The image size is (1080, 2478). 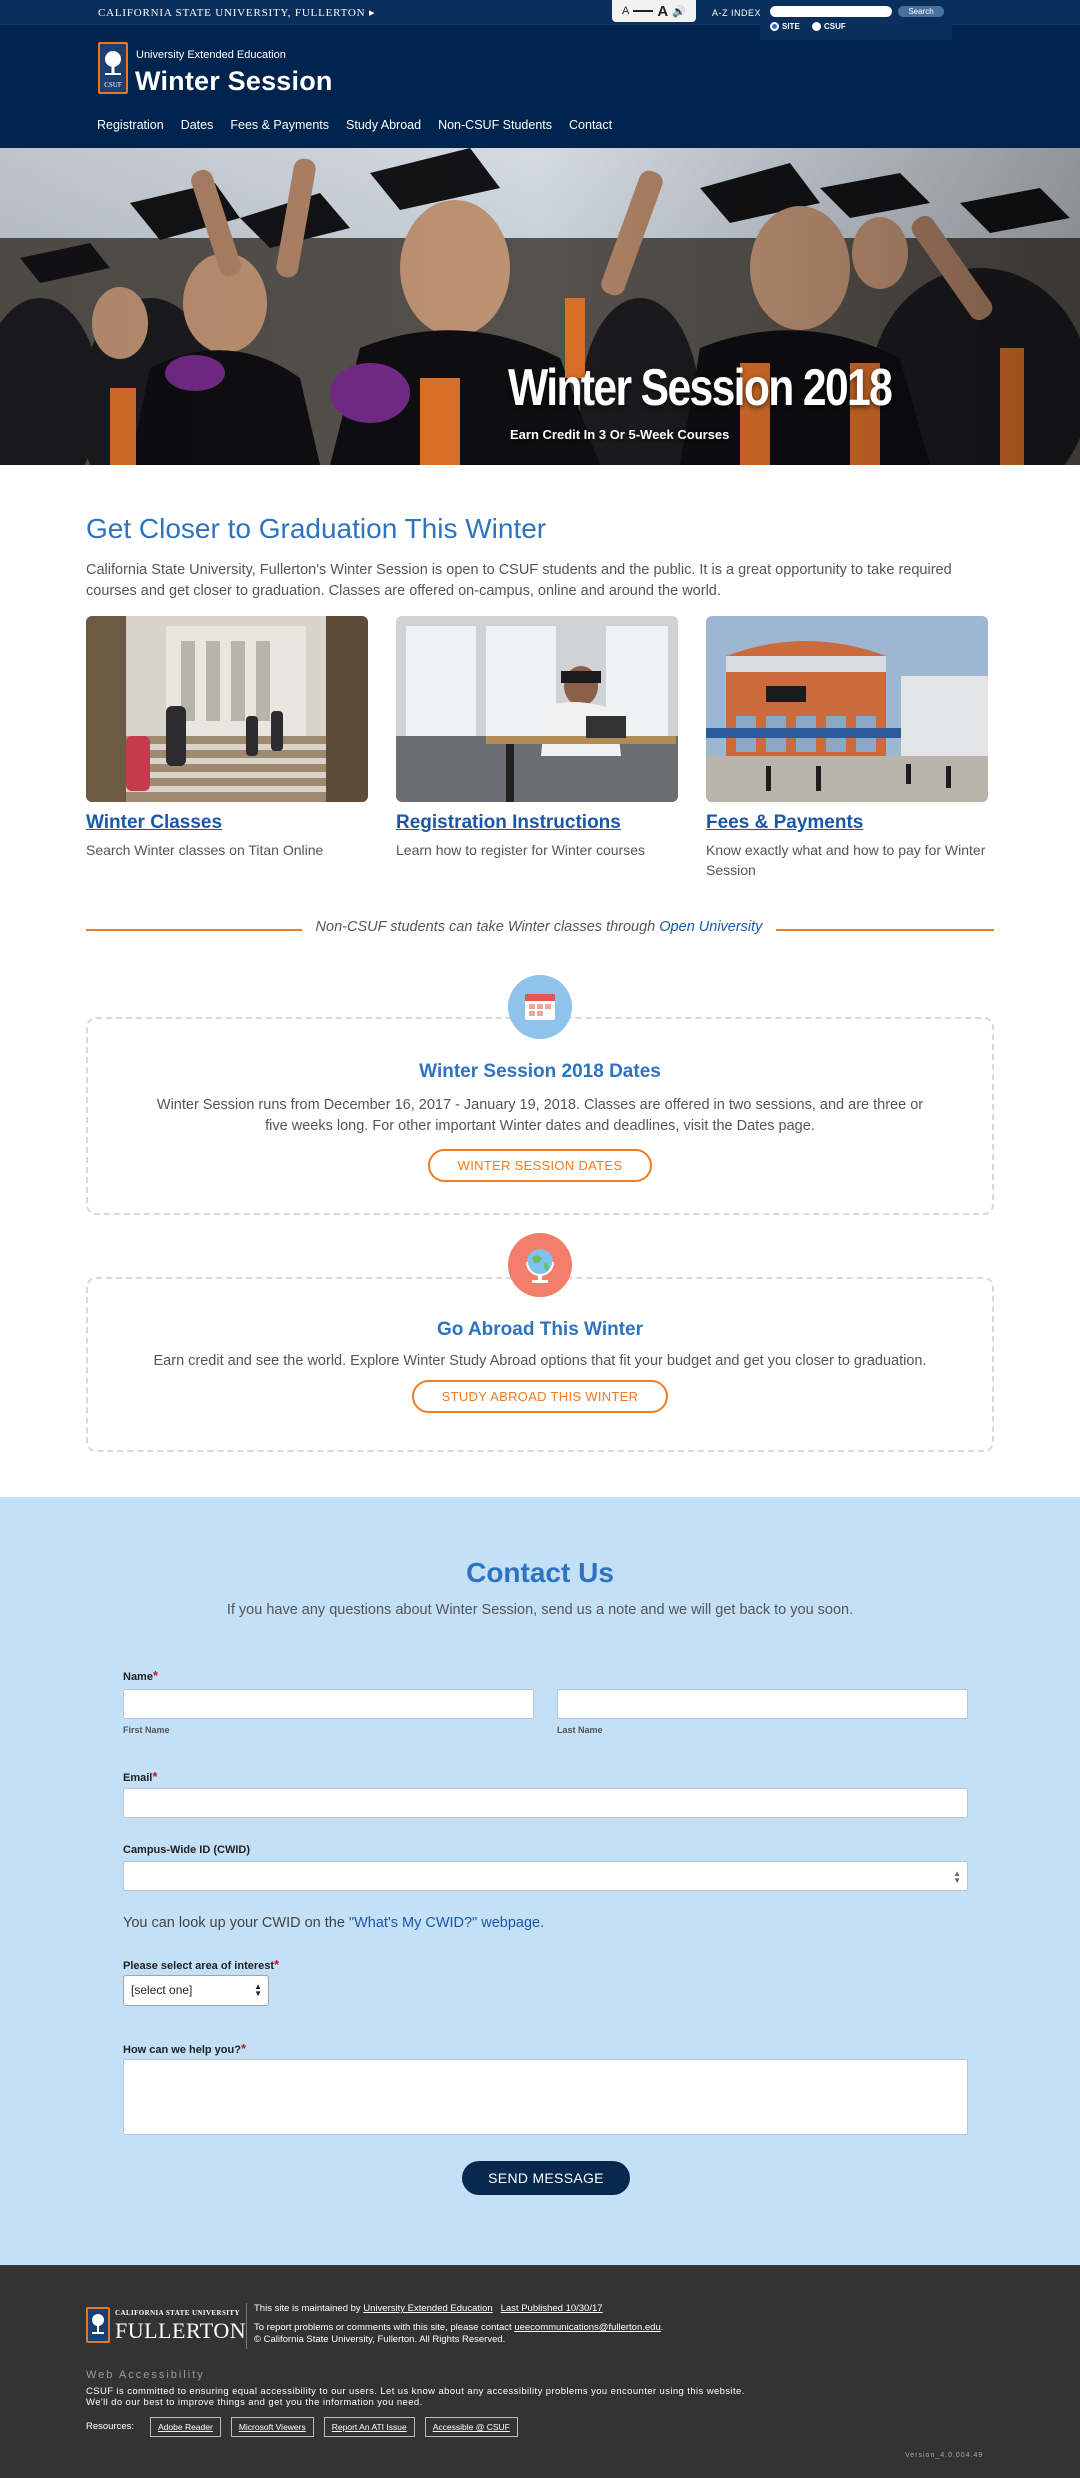 I want to click on email-label: Email*, so click(x=140, y=1776).